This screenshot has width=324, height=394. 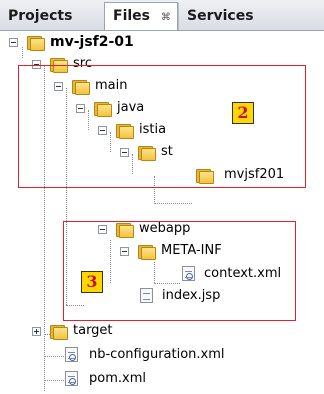 I want to click on close-icon: ⌘, so click(x=166, y=17).